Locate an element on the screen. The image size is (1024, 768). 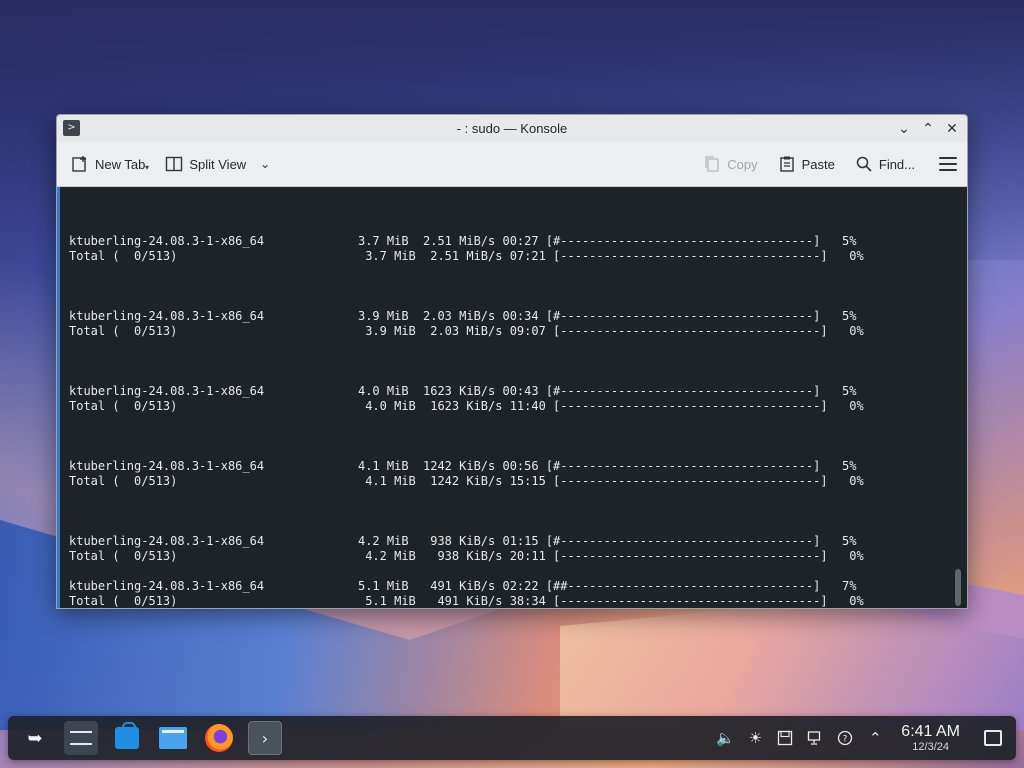
paste-button: Paste is located at coordinates (806, 164).